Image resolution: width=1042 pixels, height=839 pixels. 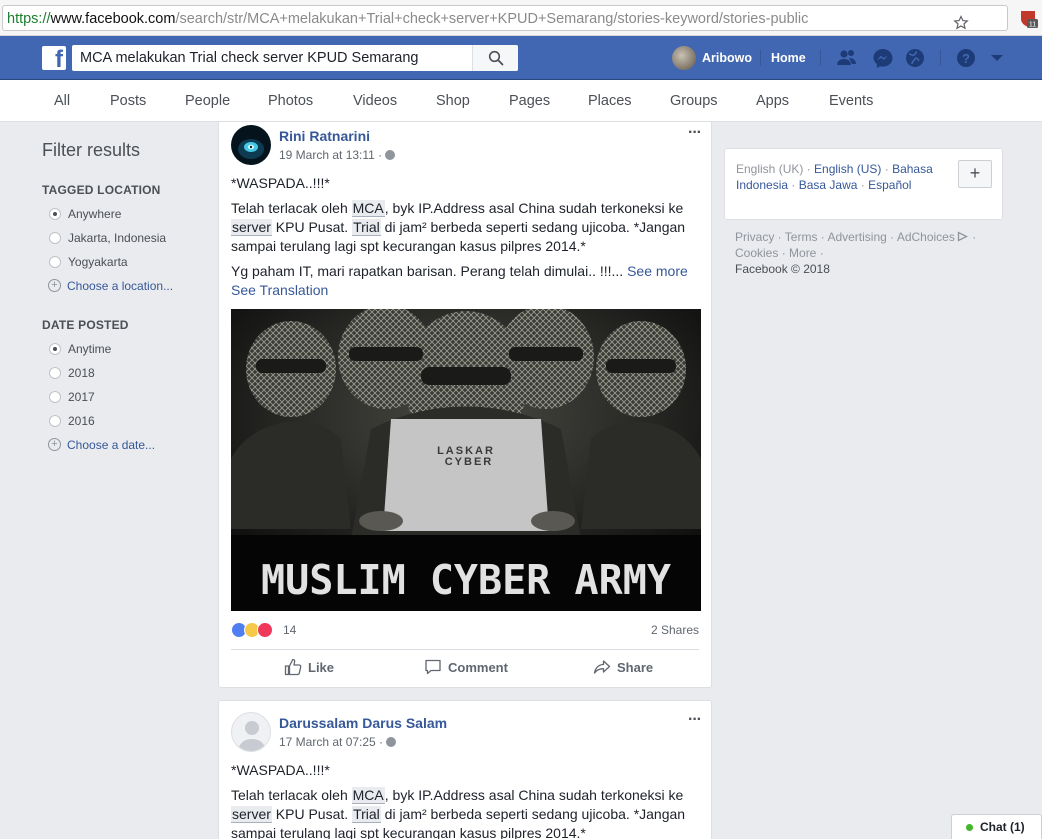 What do you see at coordinates (251, 814) in the screenshot?
I see `highlighted-keyword: server` at bounding box center [251, 814].